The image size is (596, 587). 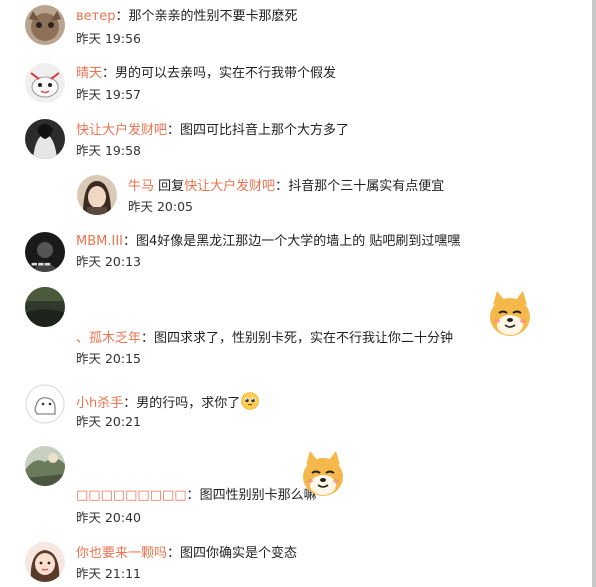 What do you see at coordinates (226, 73) in the screenshot?
I see `comment-text: 男的可以去亲吗，实在不行我带个假发` at bounding box center [226, 73].